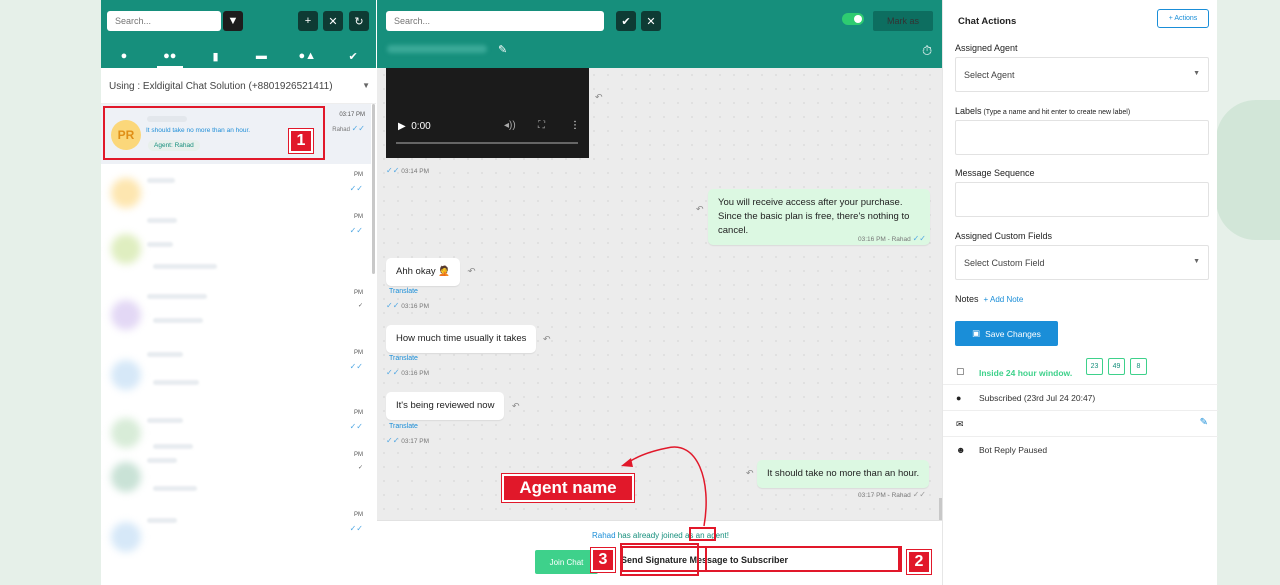 Image resolution: width=1280 pixels, height=585 pixels. What do you see at coordinates (308, 21) in the screenshot?
I see `add-conversation-button: +` at bounding box center [308, 21].